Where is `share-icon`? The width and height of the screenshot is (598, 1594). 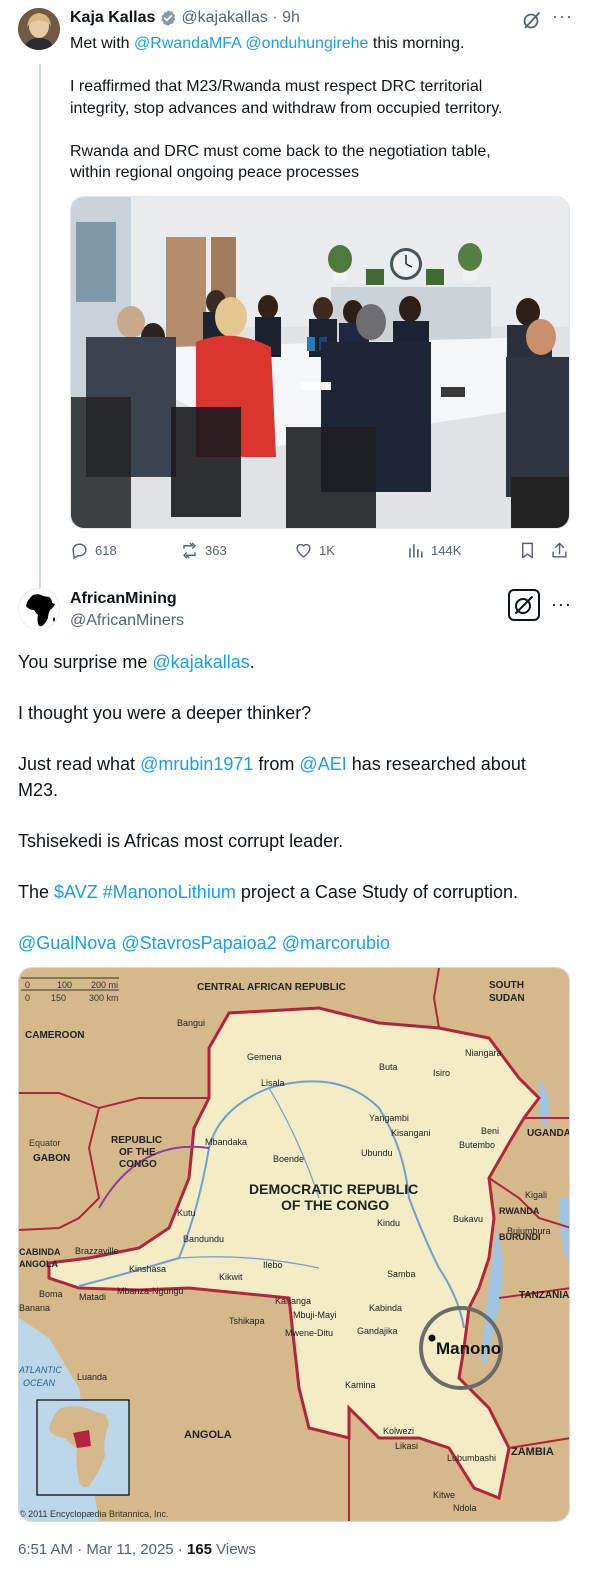 share-icon is located at coordinates (559, 550).